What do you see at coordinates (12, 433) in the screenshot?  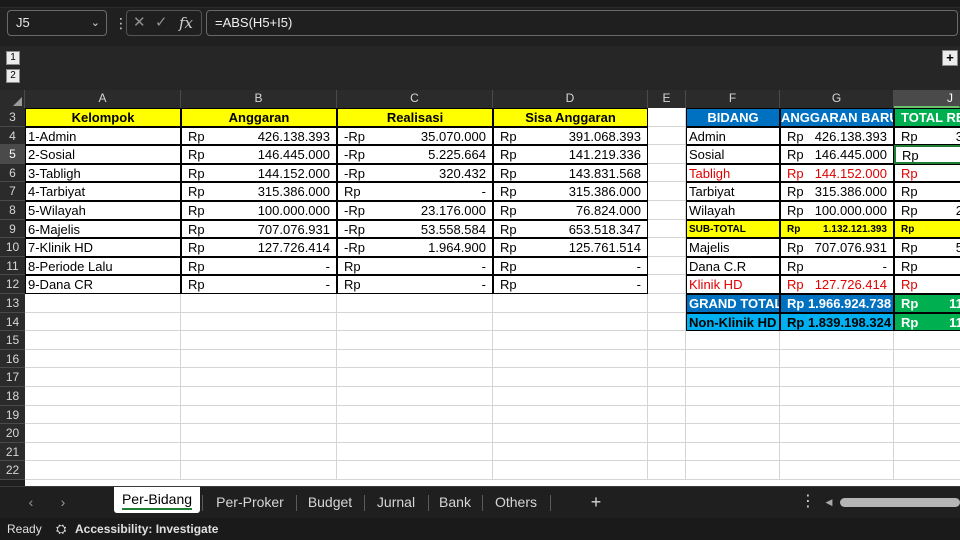 I see `row-header: 20` at bounding box center [12, 433].